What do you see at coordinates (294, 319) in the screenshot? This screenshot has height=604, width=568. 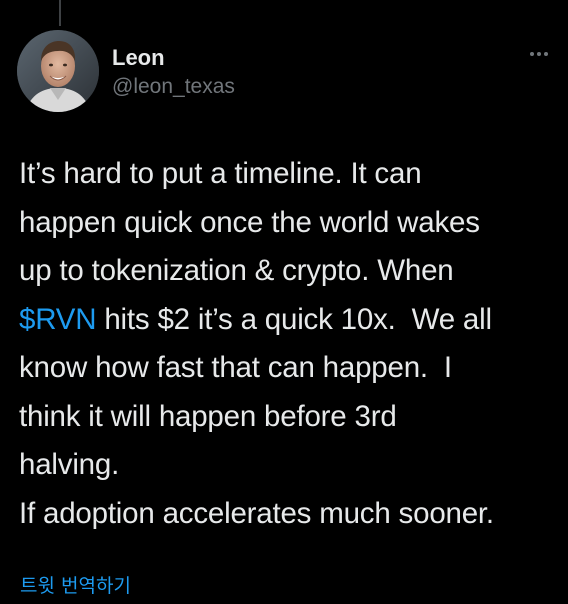 I see `tweet-text-segment: hits $2 it’s a quick 10x. We all` at bounding box center [294, 319].